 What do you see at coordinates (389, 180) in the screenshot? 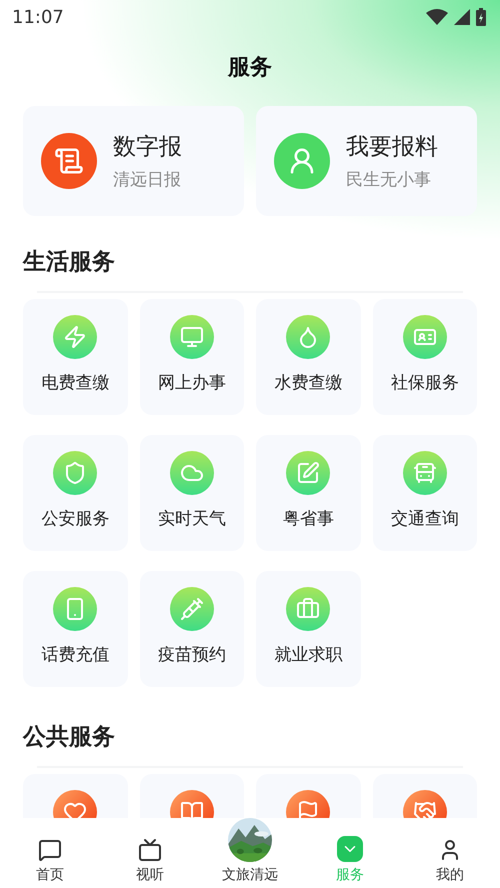
I see `card-subtitle: 民生无小事` at bounding box center [389, 180].